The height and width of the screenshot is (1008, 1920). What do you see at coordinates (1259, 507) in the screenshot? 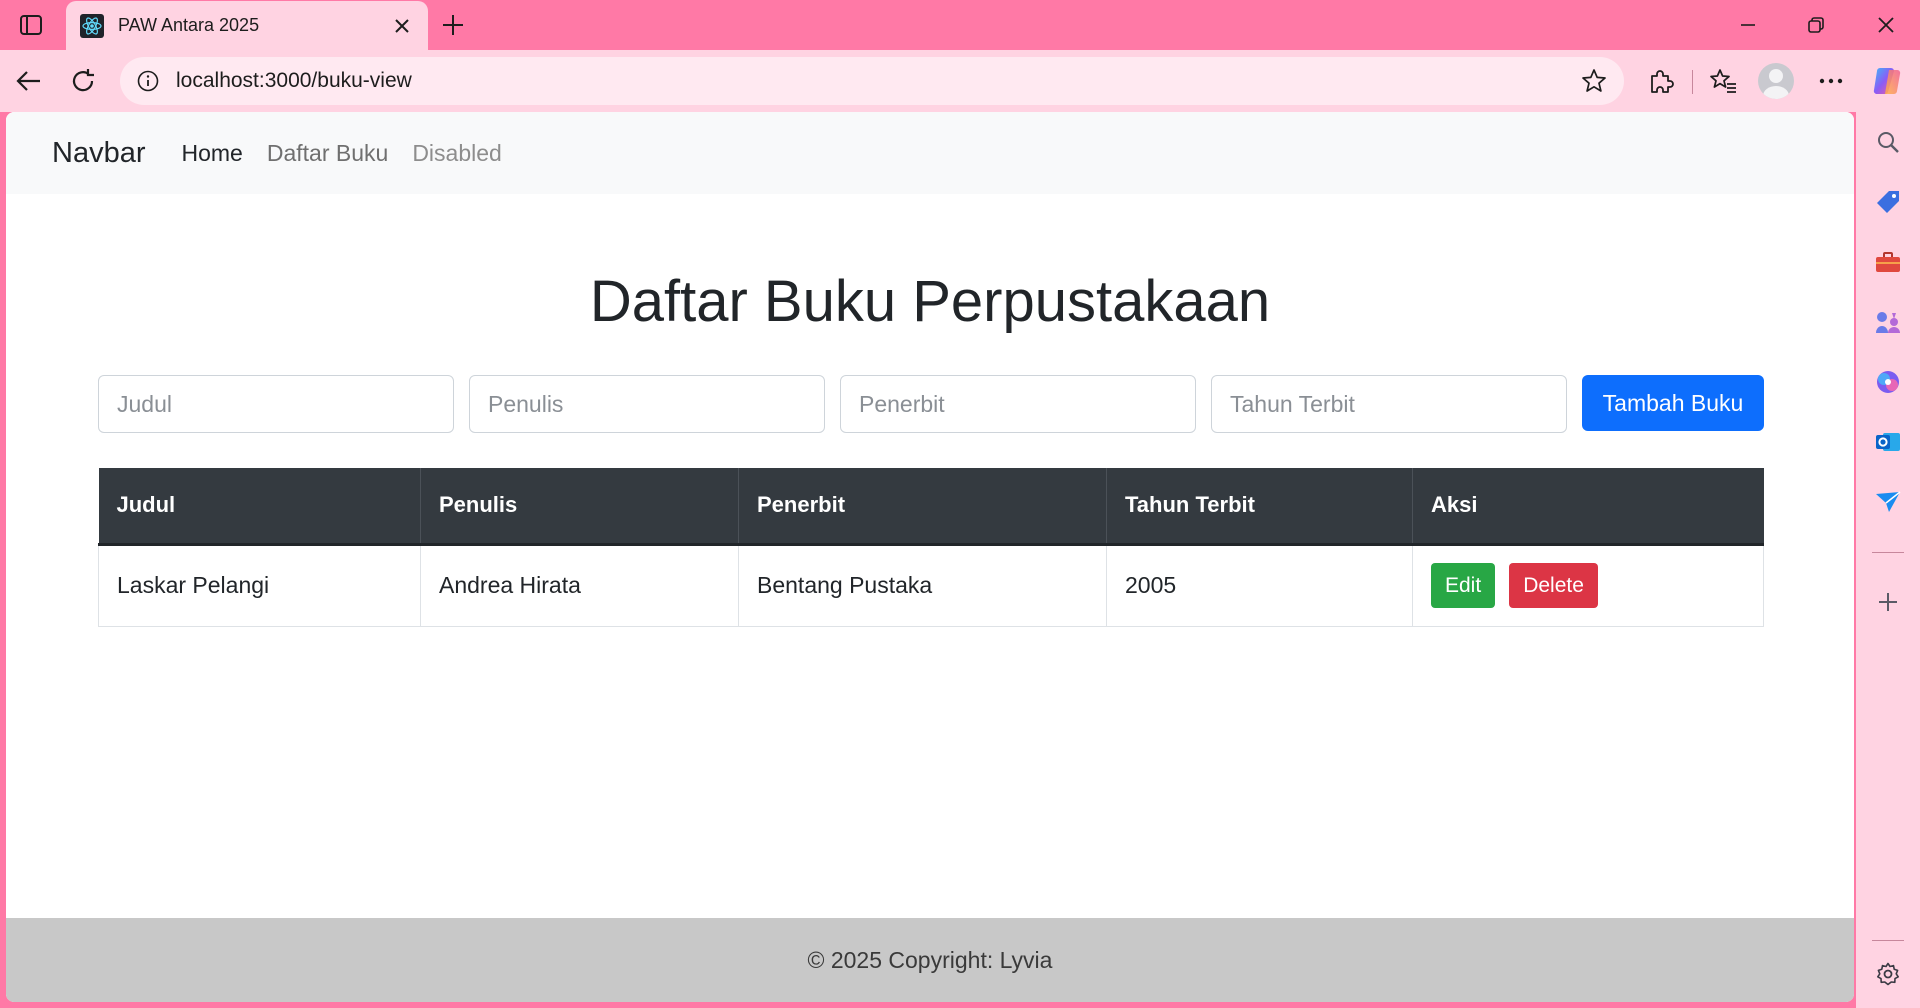
I see `column-header-tahun-terbit: Tahun Terbit` at bounding box center [1259, 507].